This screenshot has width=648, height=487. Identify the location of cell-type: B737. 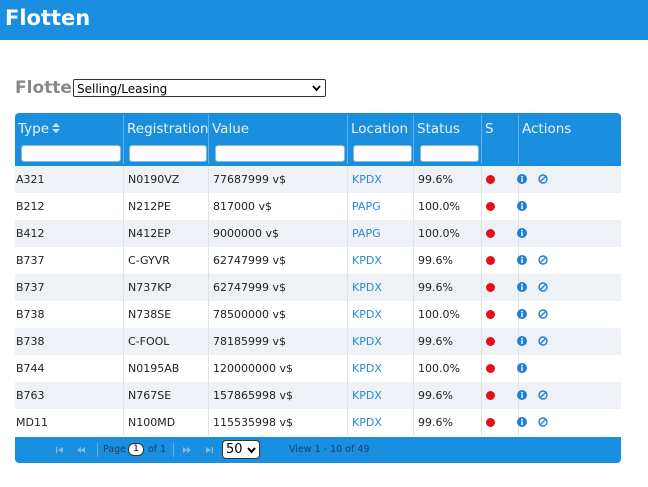
(30, 260).